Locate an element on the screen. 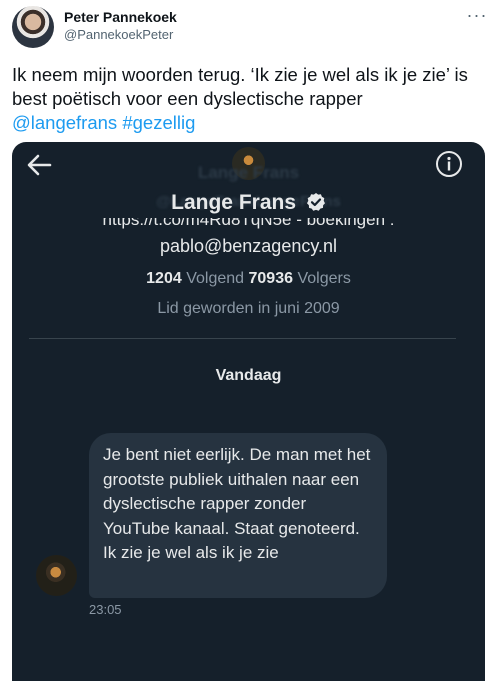 This screenshot has height=681, width=500. tweet-header: Peter Pannekoek @PannekoekPeter ··· is located at coordinates (250, 29).